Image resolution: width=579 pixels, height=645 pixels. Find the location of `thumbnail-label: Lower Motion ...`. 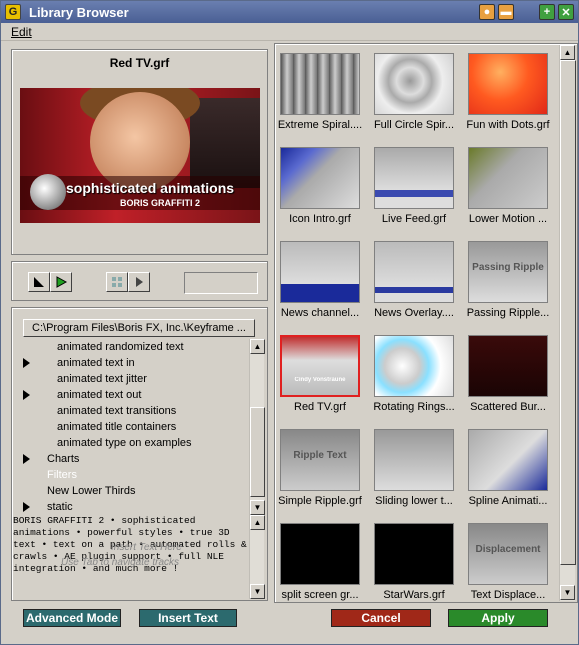

thumbnail-label: Lower Motion ... is located at coordinates (508, 219).